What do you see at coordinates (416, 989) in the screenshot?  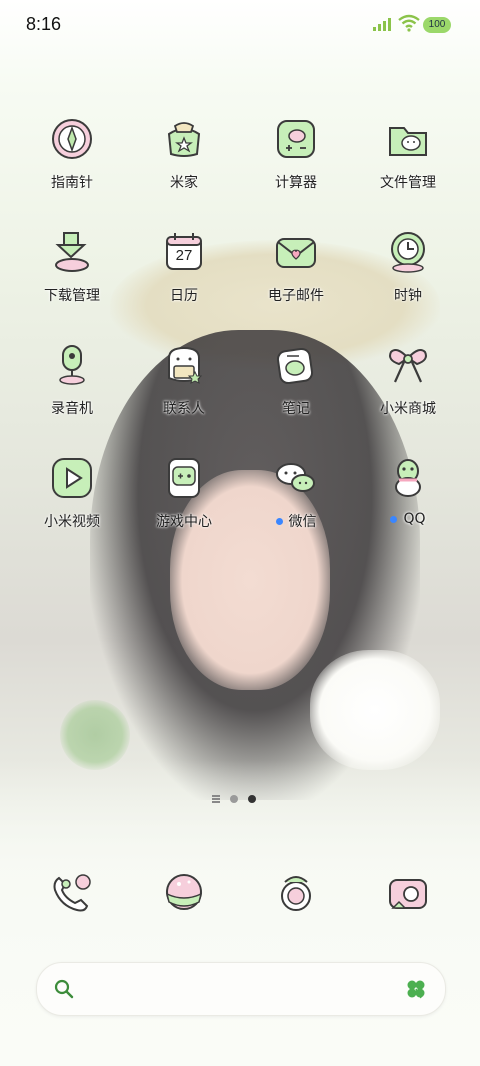 I see `clover-icon` at bounding box center [416, 989].